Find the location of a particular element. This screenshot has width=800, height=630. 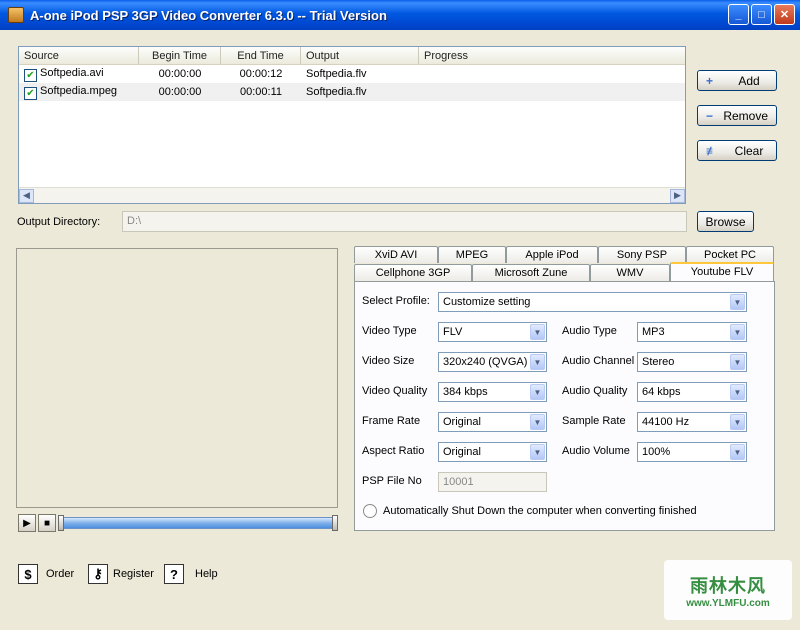

column-source: Source is located at coordinates (79, 55).